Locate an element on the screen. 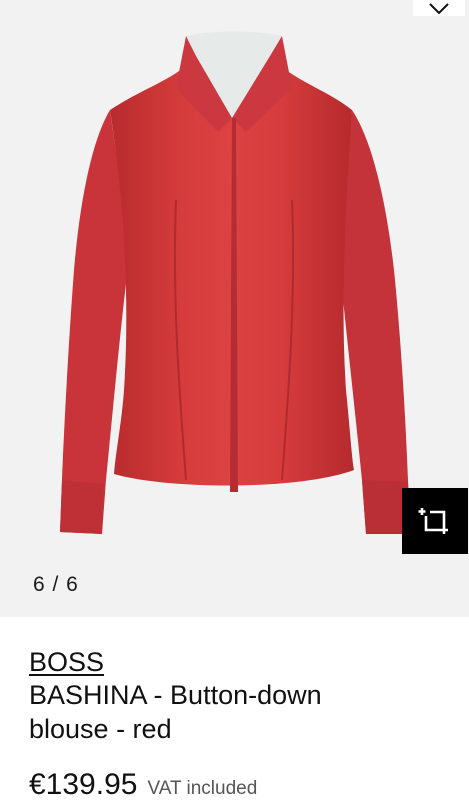  vat-note: VAT included is located at coordinates (202, 788).